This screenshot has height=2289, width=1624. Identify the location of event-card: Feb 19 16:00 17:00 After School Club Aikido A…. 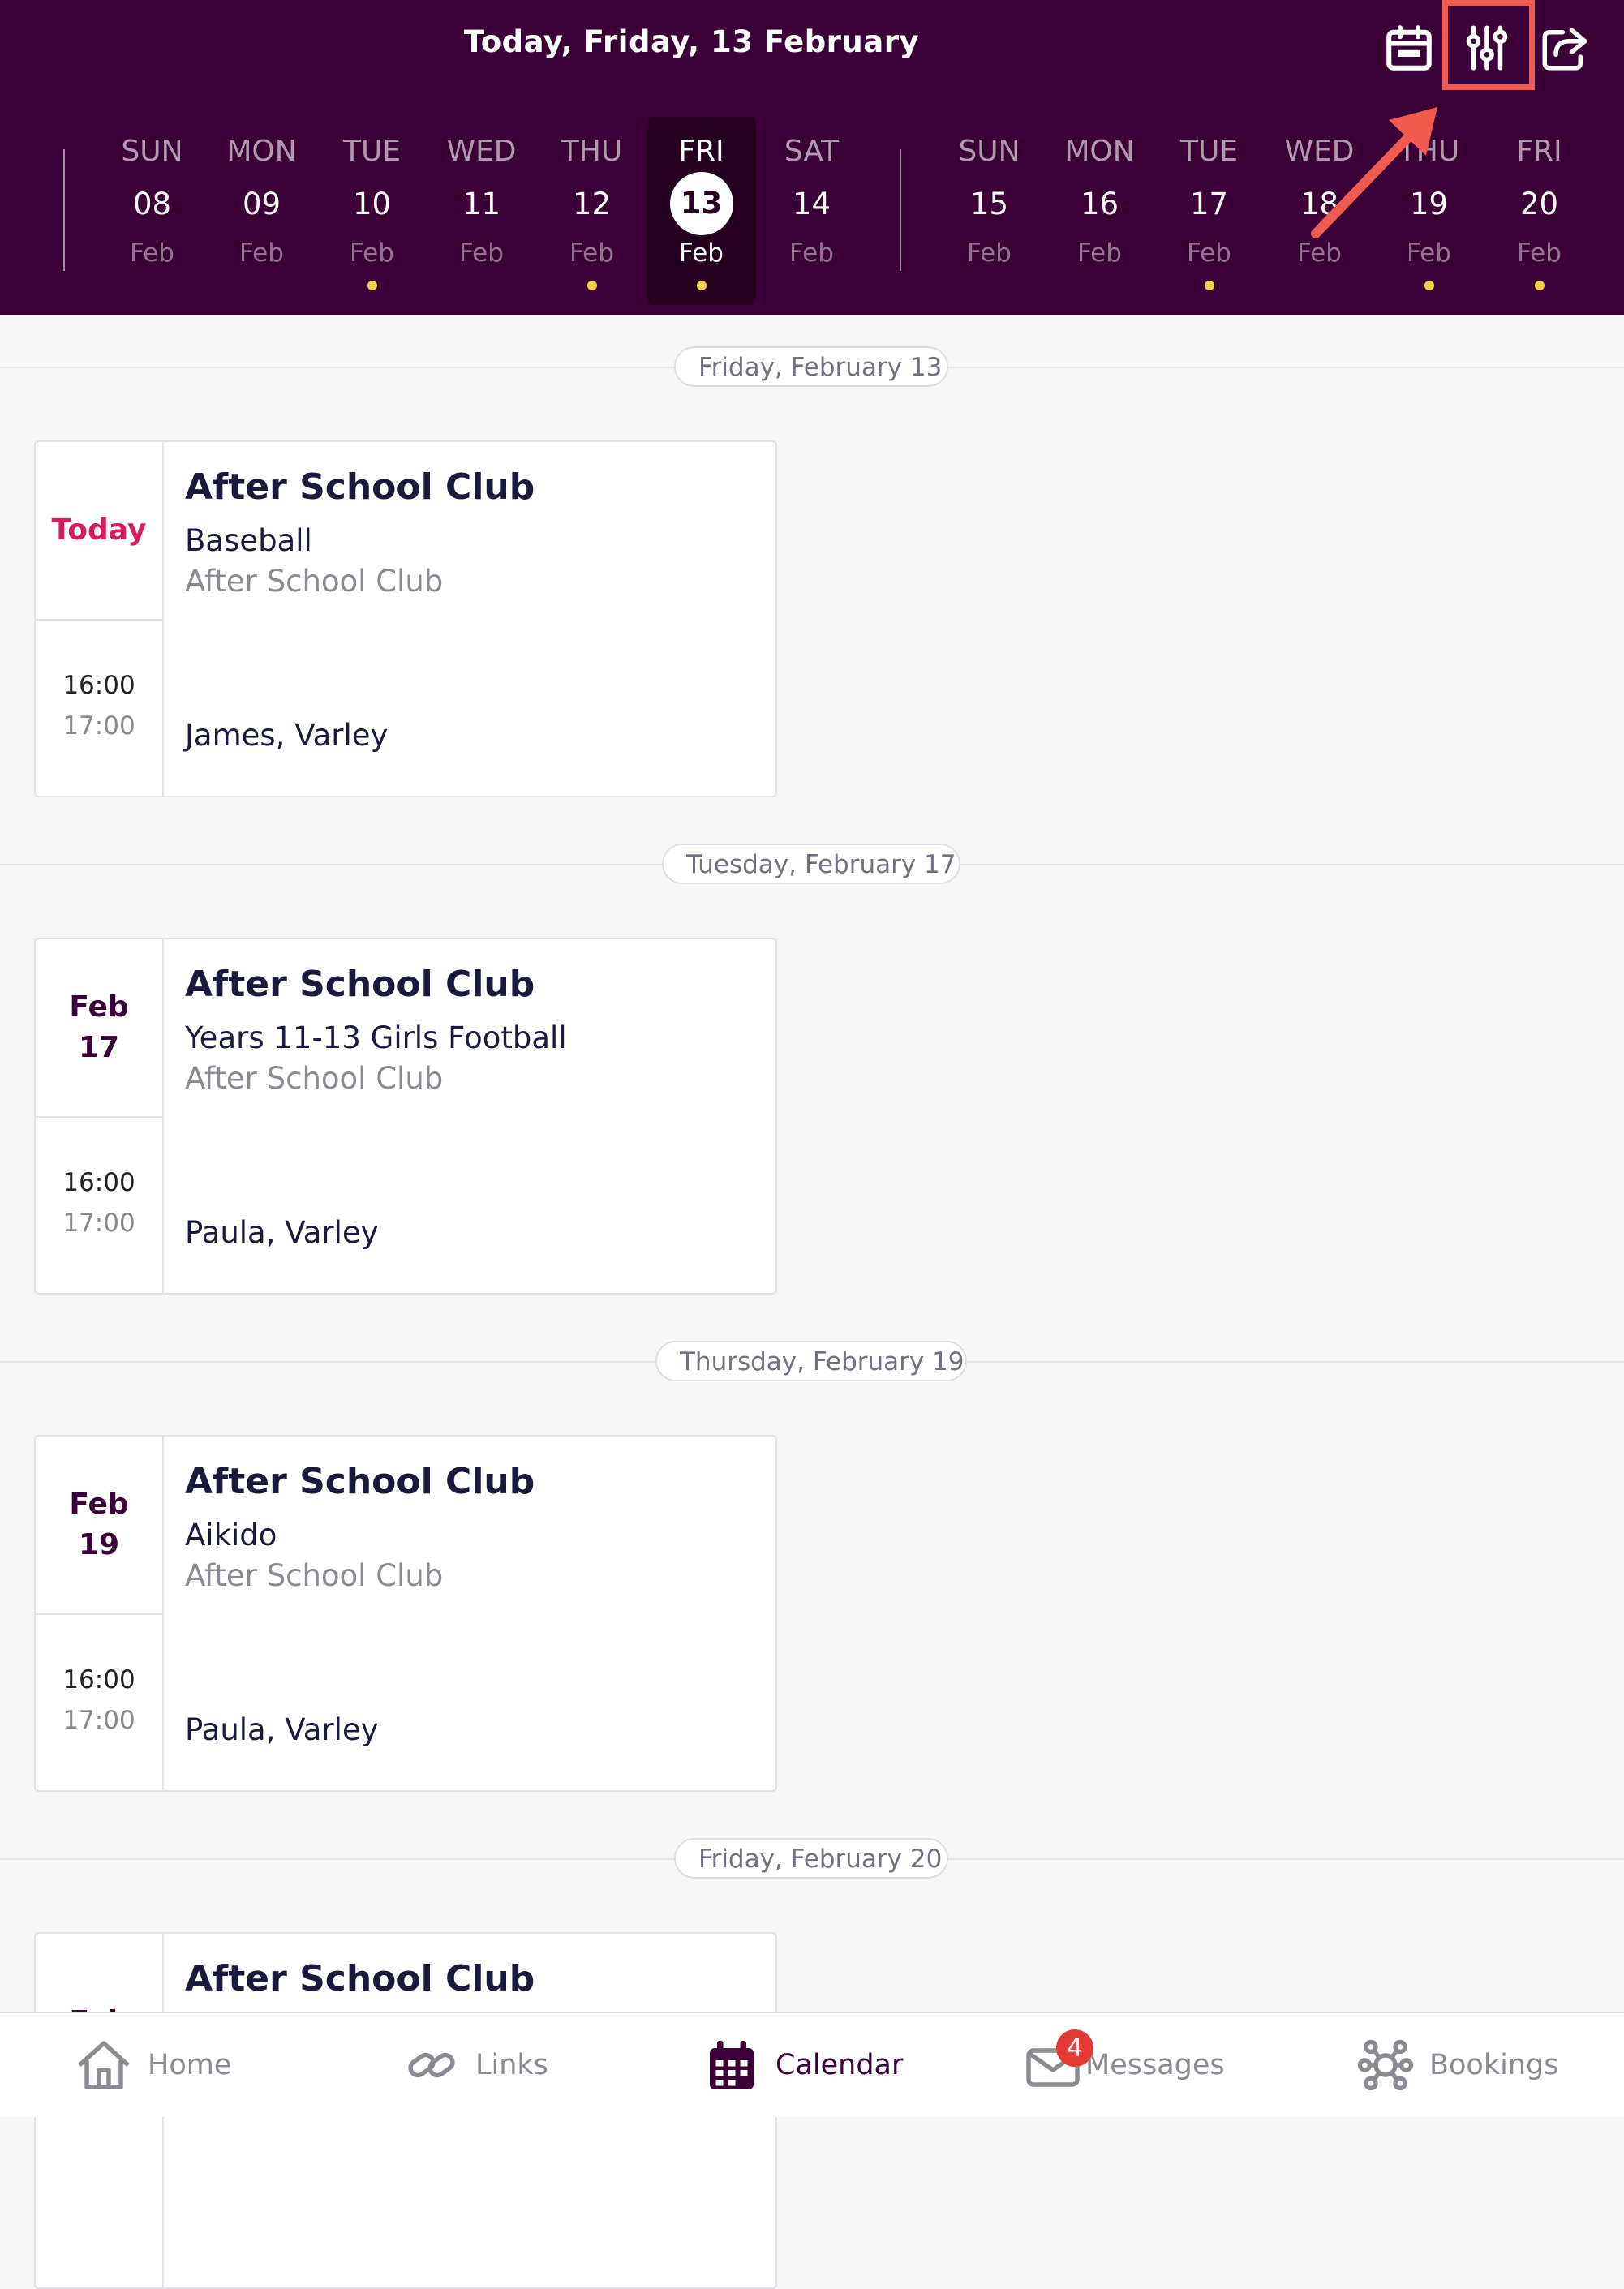
(405, 1613).